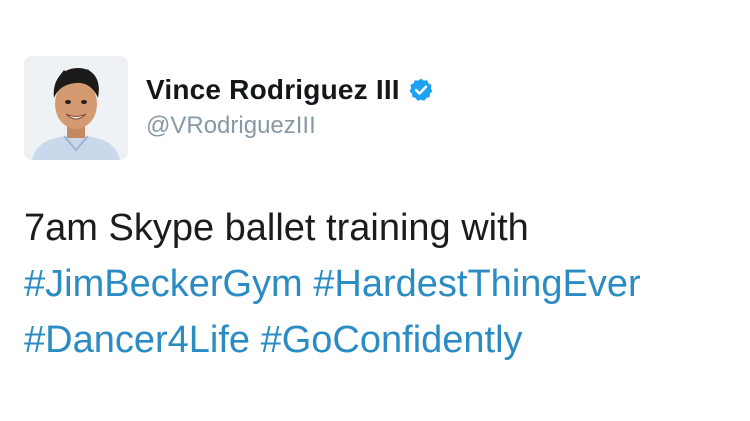 The height and width of the screenshot is (421, 750). I want to click on hashtag-line-1: #JimBeckerGym #HardestThingEver, so click(374, 284).